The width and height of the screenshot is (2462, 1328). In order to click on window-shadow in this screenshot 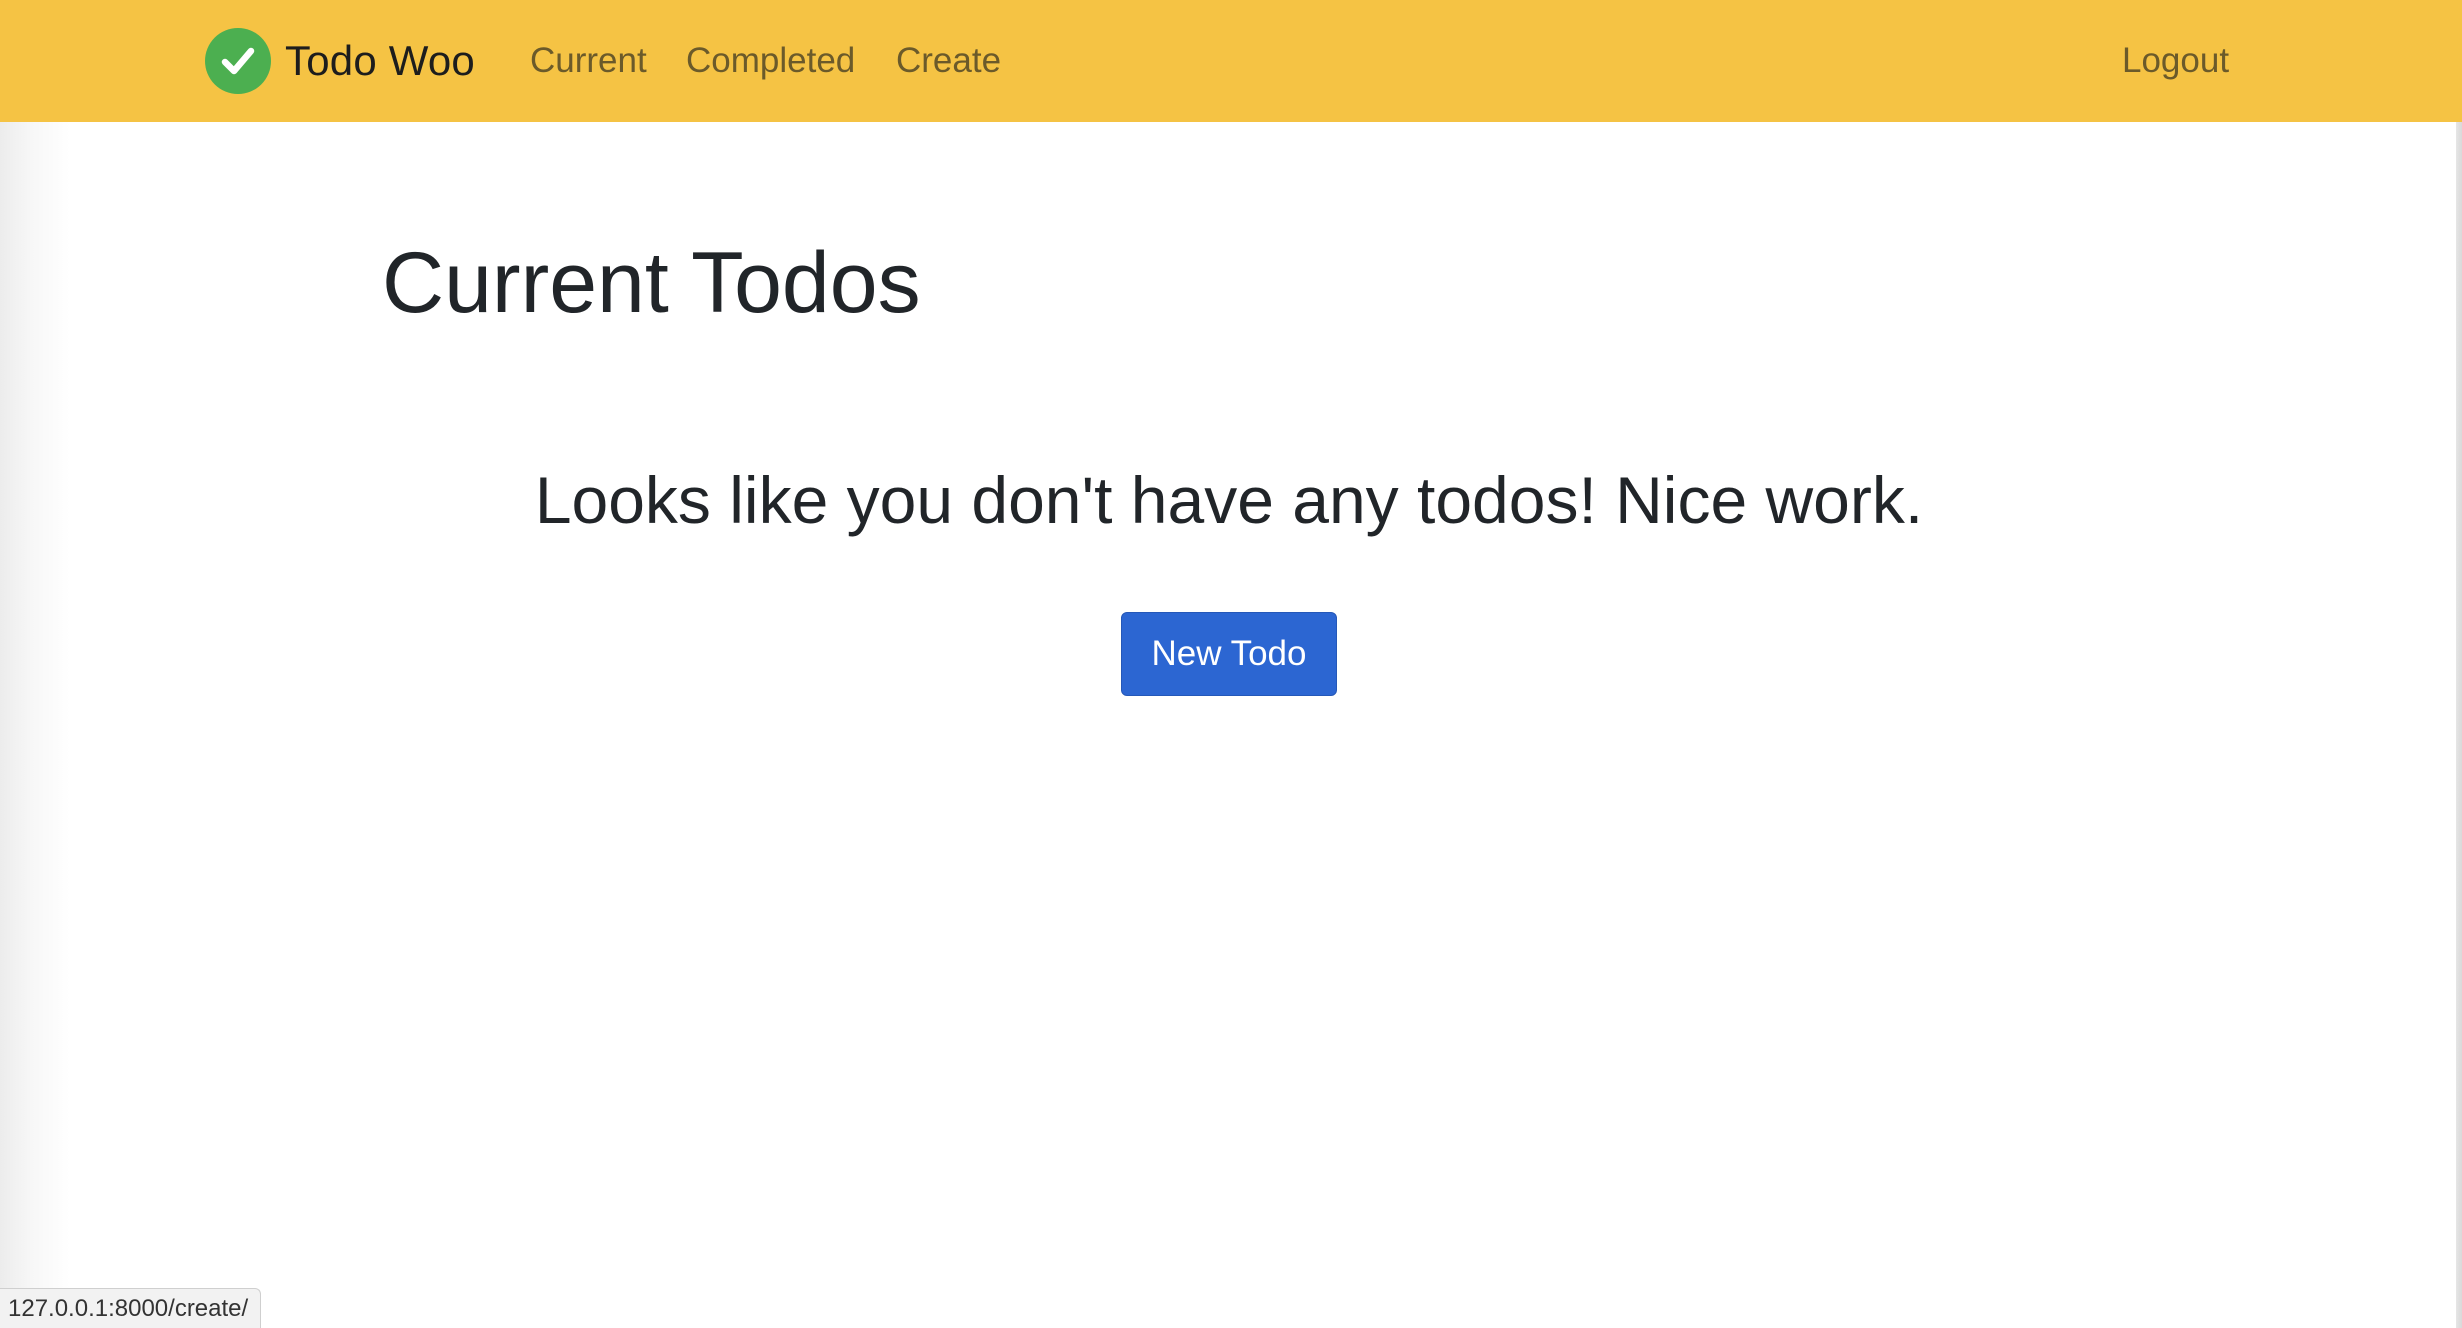, I will do `click(35, 725)`.